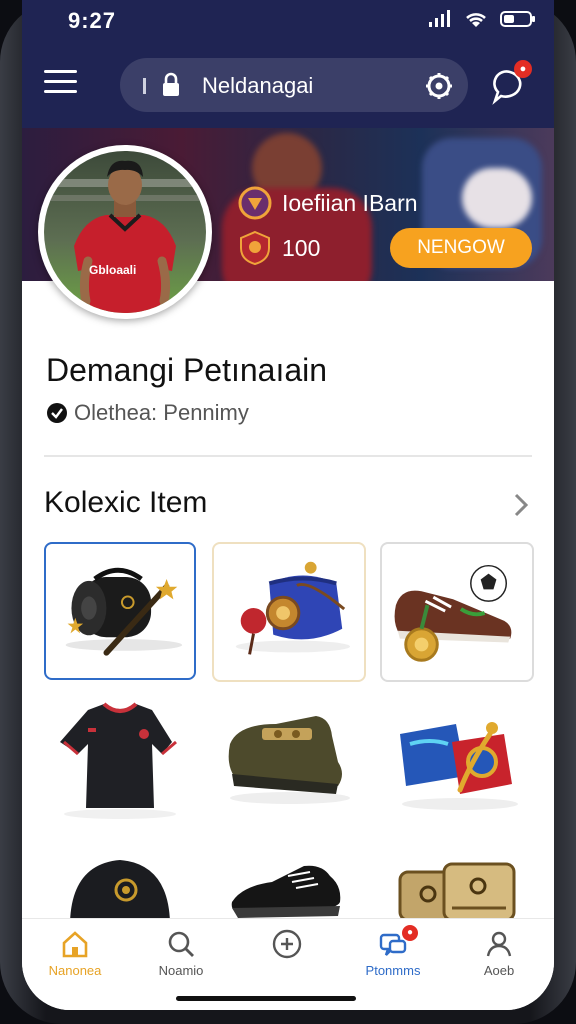 Image resolution: width=576 pixels, height=1024 pixels. Describe the element at coordinates (350, 202) in the screenshot. I see `team-name: Ioefiian IBarn` at that location.